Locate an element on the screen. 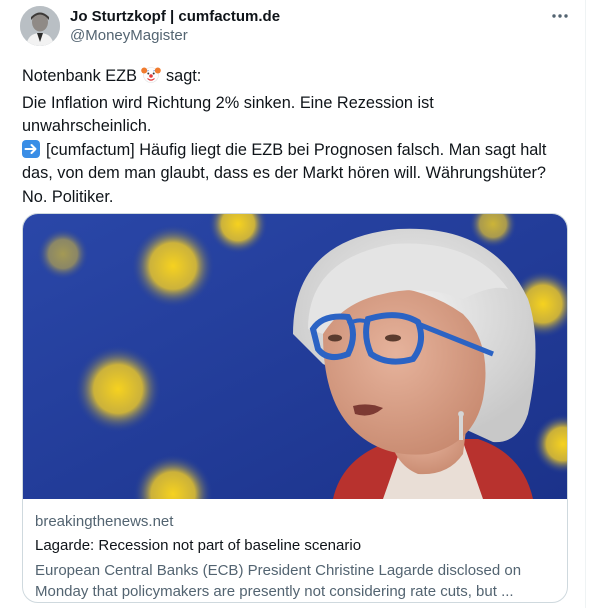  more-options-icon is located at coordinates (560, 16).